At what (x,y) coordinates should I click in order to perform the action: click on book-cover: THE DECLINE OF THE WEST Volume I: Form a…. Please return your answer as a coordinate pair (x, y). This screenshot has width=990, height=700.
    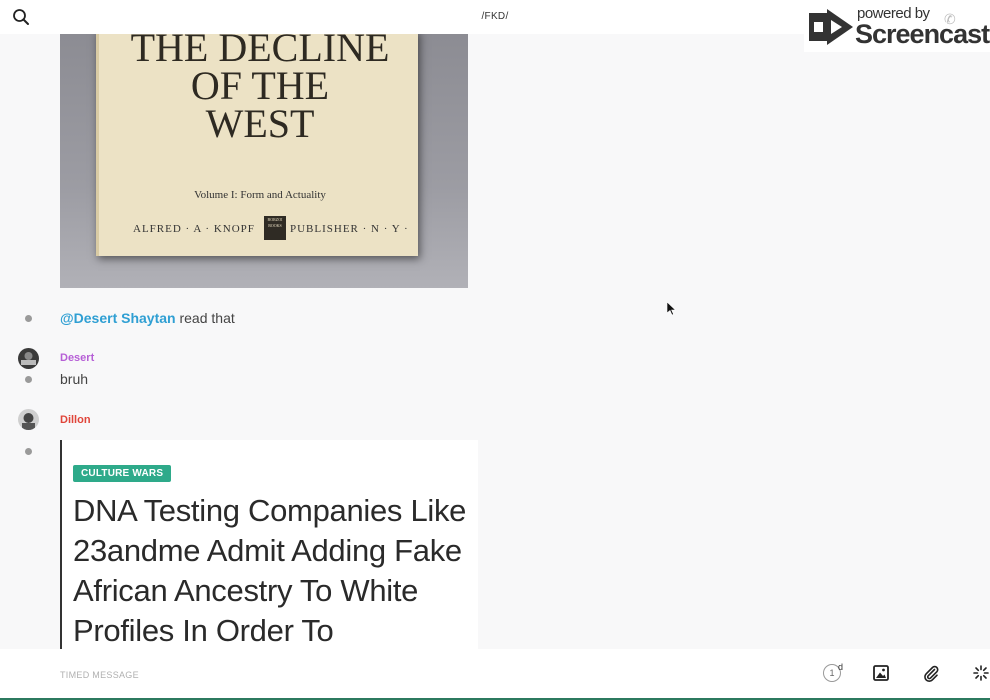
    Looking at the image, I should click on (257, 145).